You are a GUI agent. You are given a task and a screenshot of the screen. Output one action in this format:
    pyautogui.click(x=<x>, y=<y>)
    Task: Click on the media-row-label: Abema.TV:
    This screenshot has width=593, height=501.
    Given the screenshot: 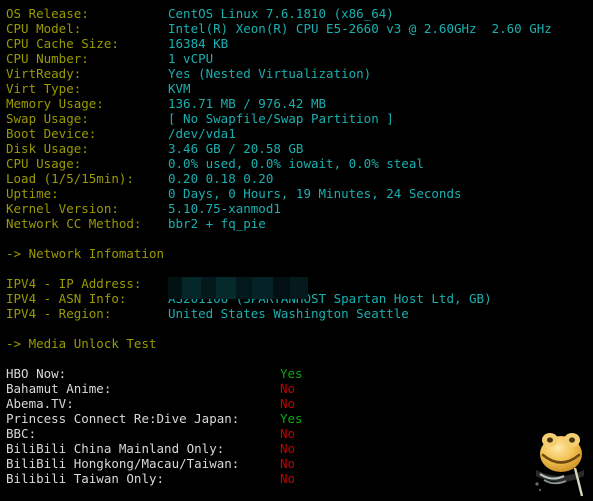 What is the action you would take?
    pyautogui.click(x=40, y=403)
    